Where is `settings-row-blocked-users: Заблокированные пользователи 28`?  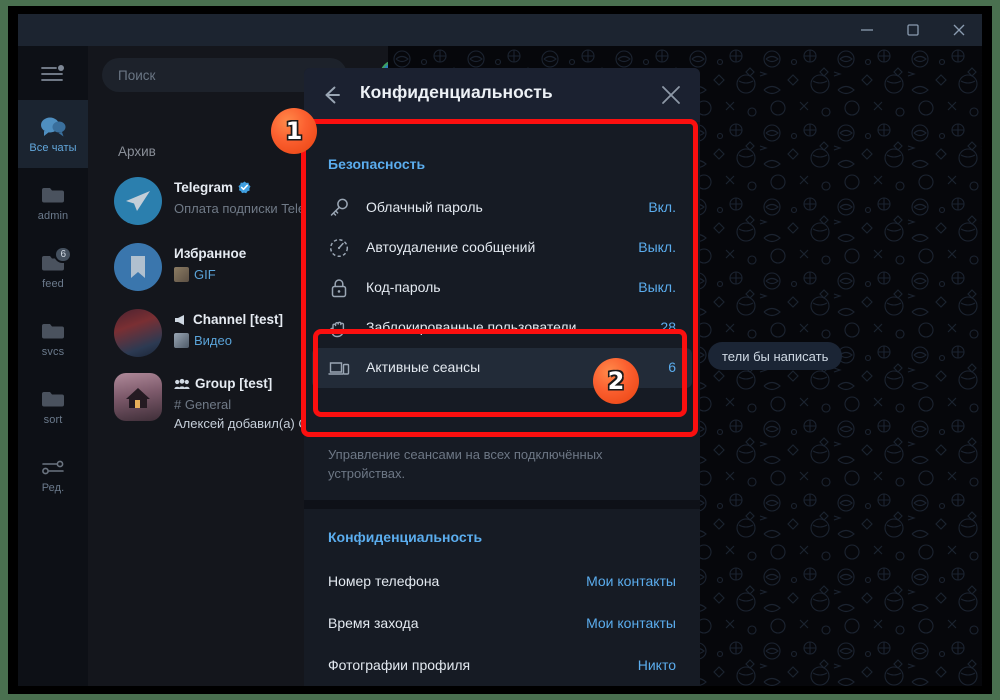
settings-row-blocked-users: Заблокированные пользователи 28 is located at coordinates (502, 328).